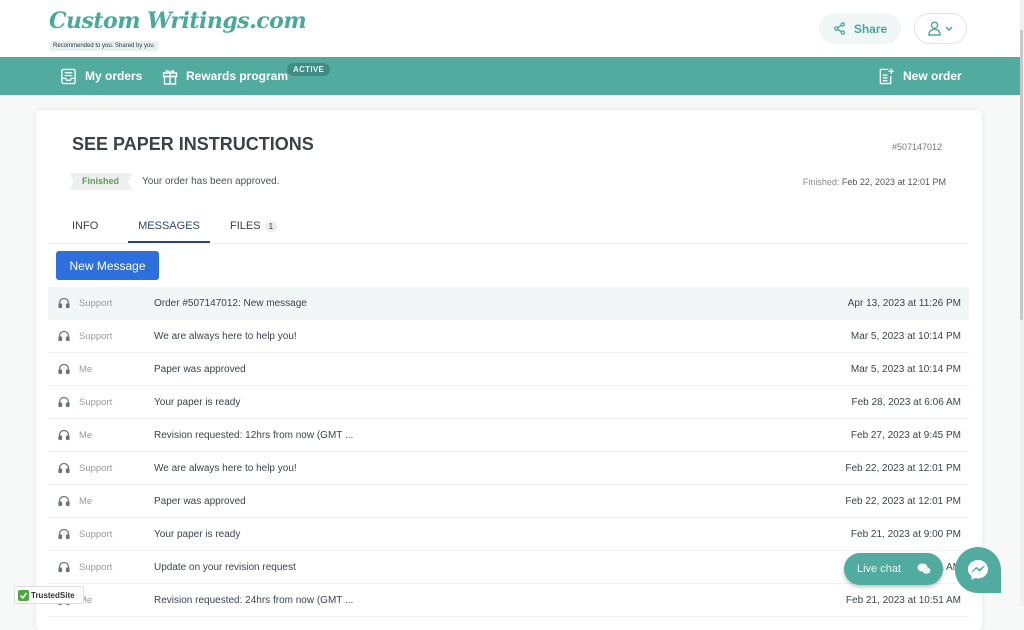 The image size is (1024, 630). Describe the element at coordinates (193, 144) in the screenshot. I see `page-title: SEE PAPER INSTRUCTIONS` at that location.